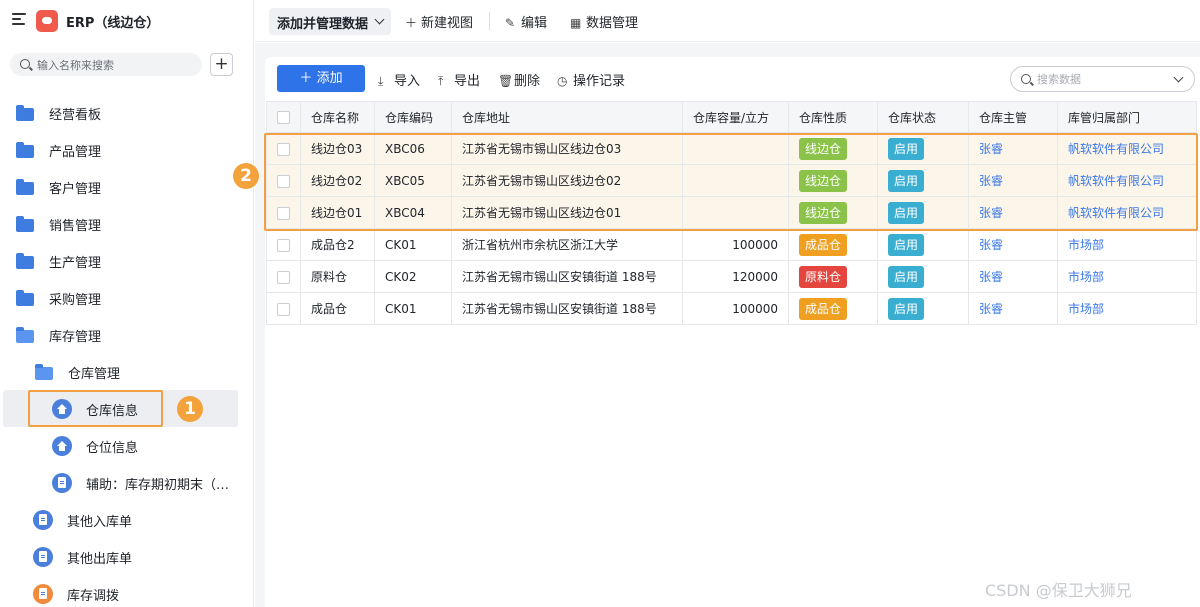 The width and height of the screenshot is (1200, 607). I want to click on folder-open-icon, so click(25, 335).